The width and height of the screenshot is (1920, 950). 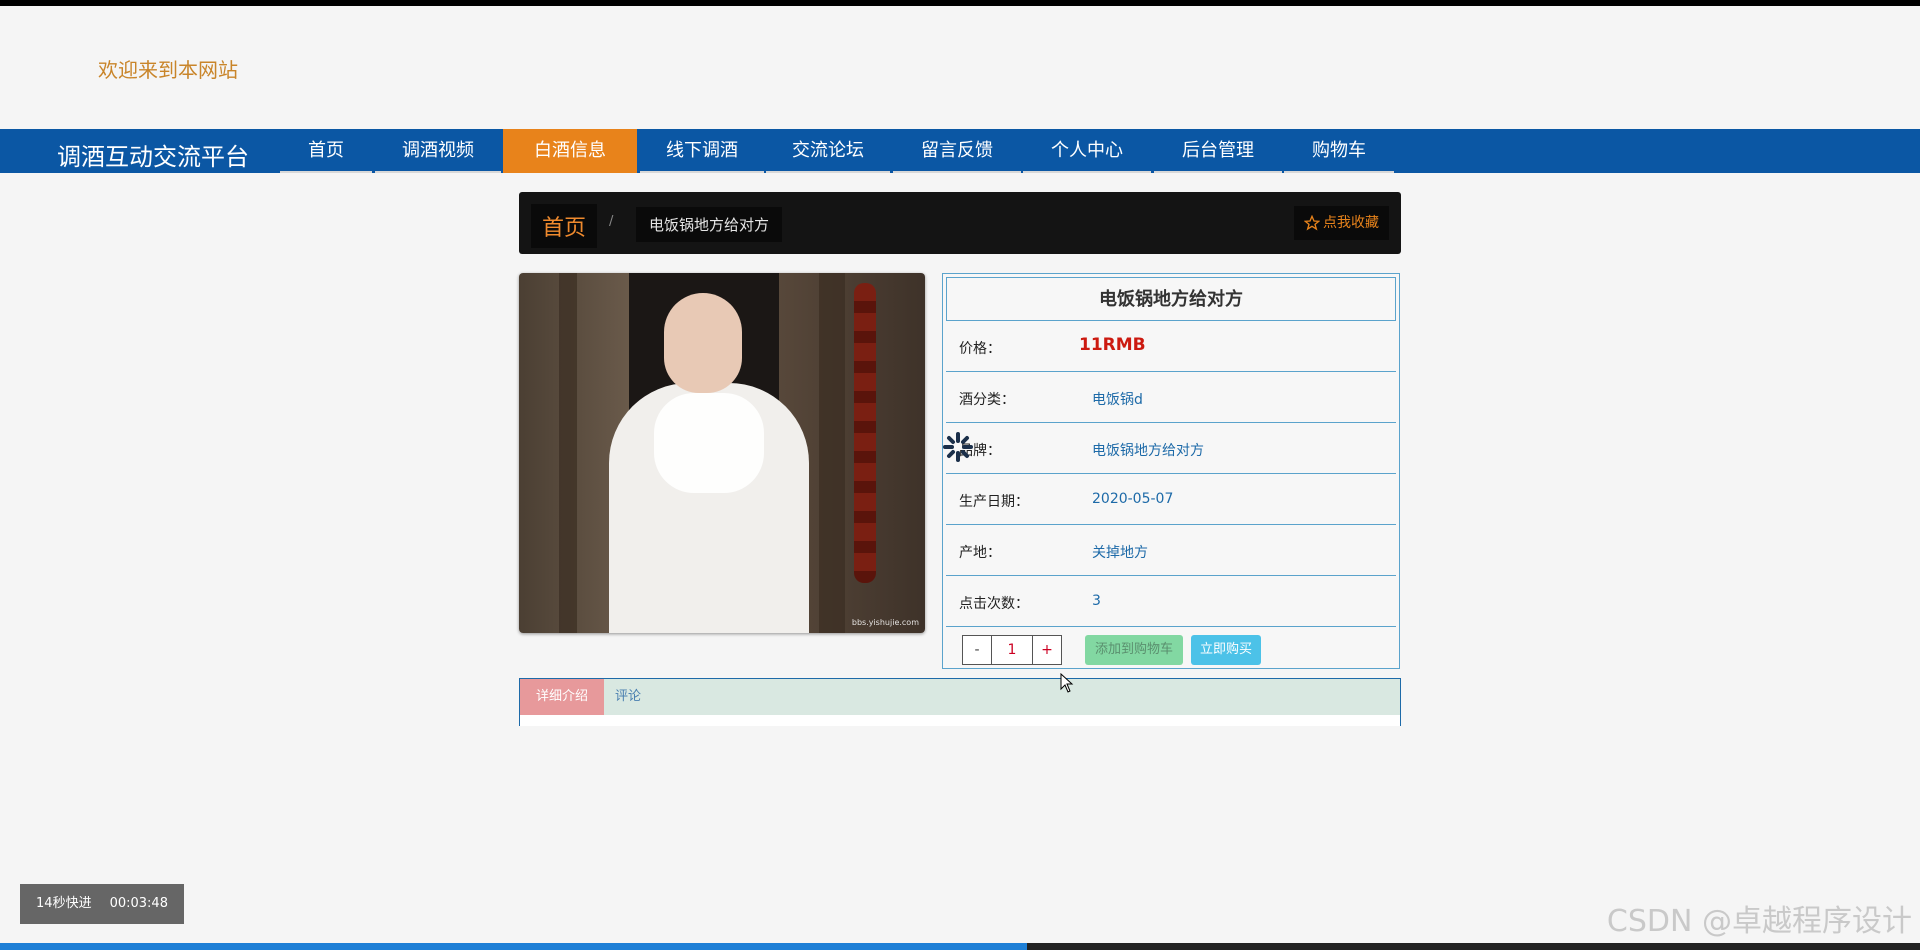 What do you see at coordinates (1133, 499) in the screenshot?
I see `production-date-value: 2020-05-07` at bounding box center [1133, 499].